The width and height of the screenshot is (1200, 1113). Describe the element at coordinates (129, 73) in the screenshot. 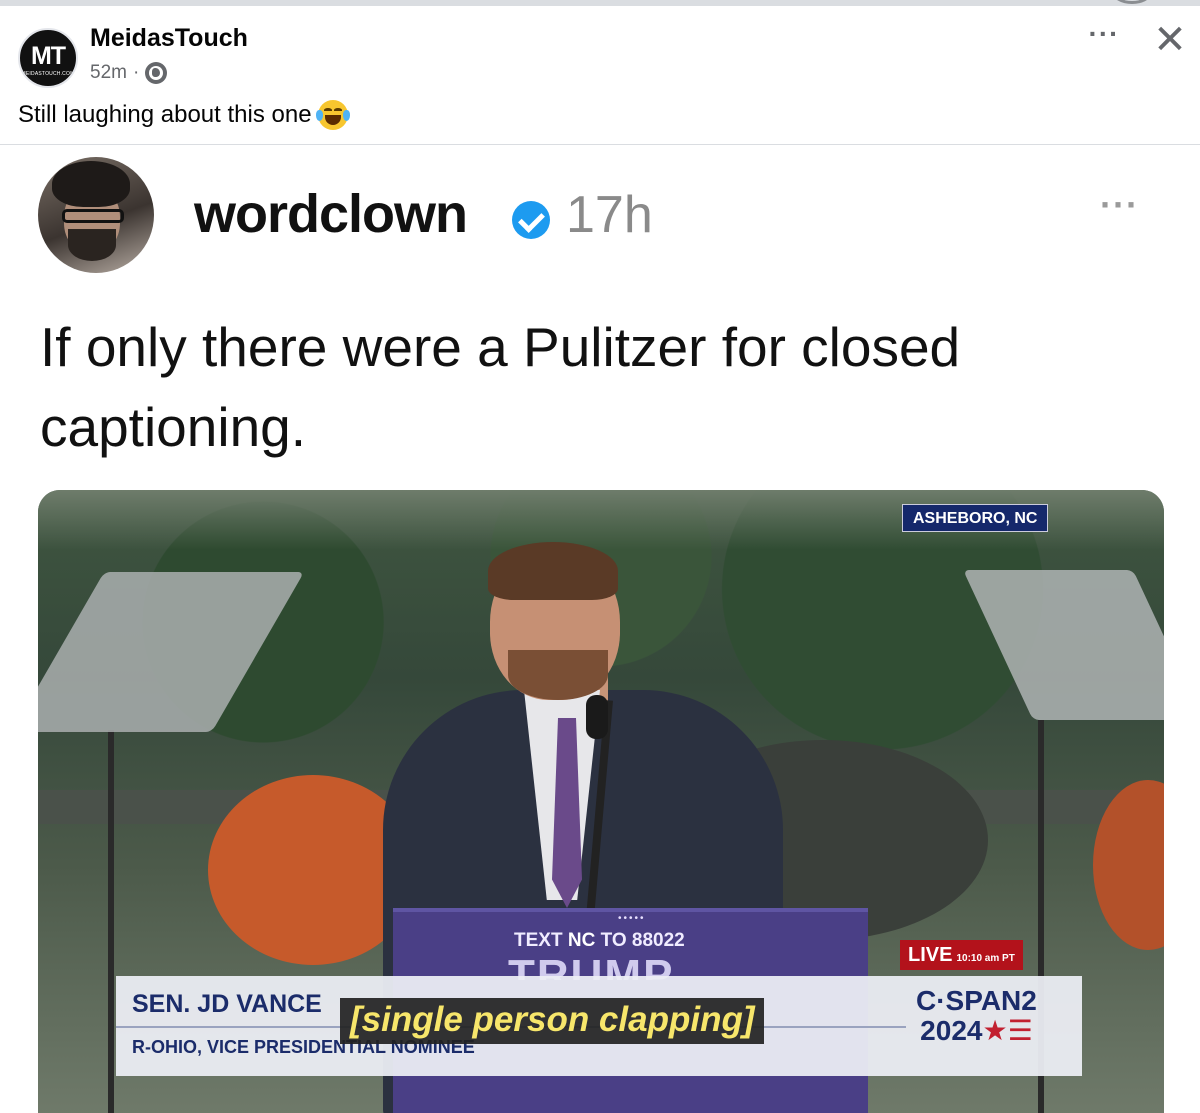

I see `post-meta: 52m ·` at that location.